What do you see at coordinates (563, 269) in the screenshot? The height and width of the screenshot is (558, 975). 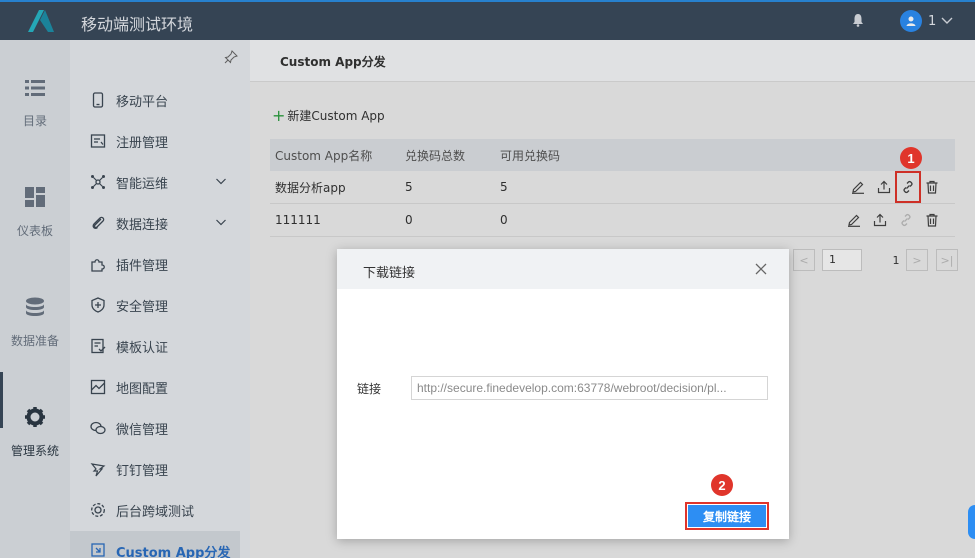 I see `dialog-header: 下载链接` at bounding box center [563, 269].